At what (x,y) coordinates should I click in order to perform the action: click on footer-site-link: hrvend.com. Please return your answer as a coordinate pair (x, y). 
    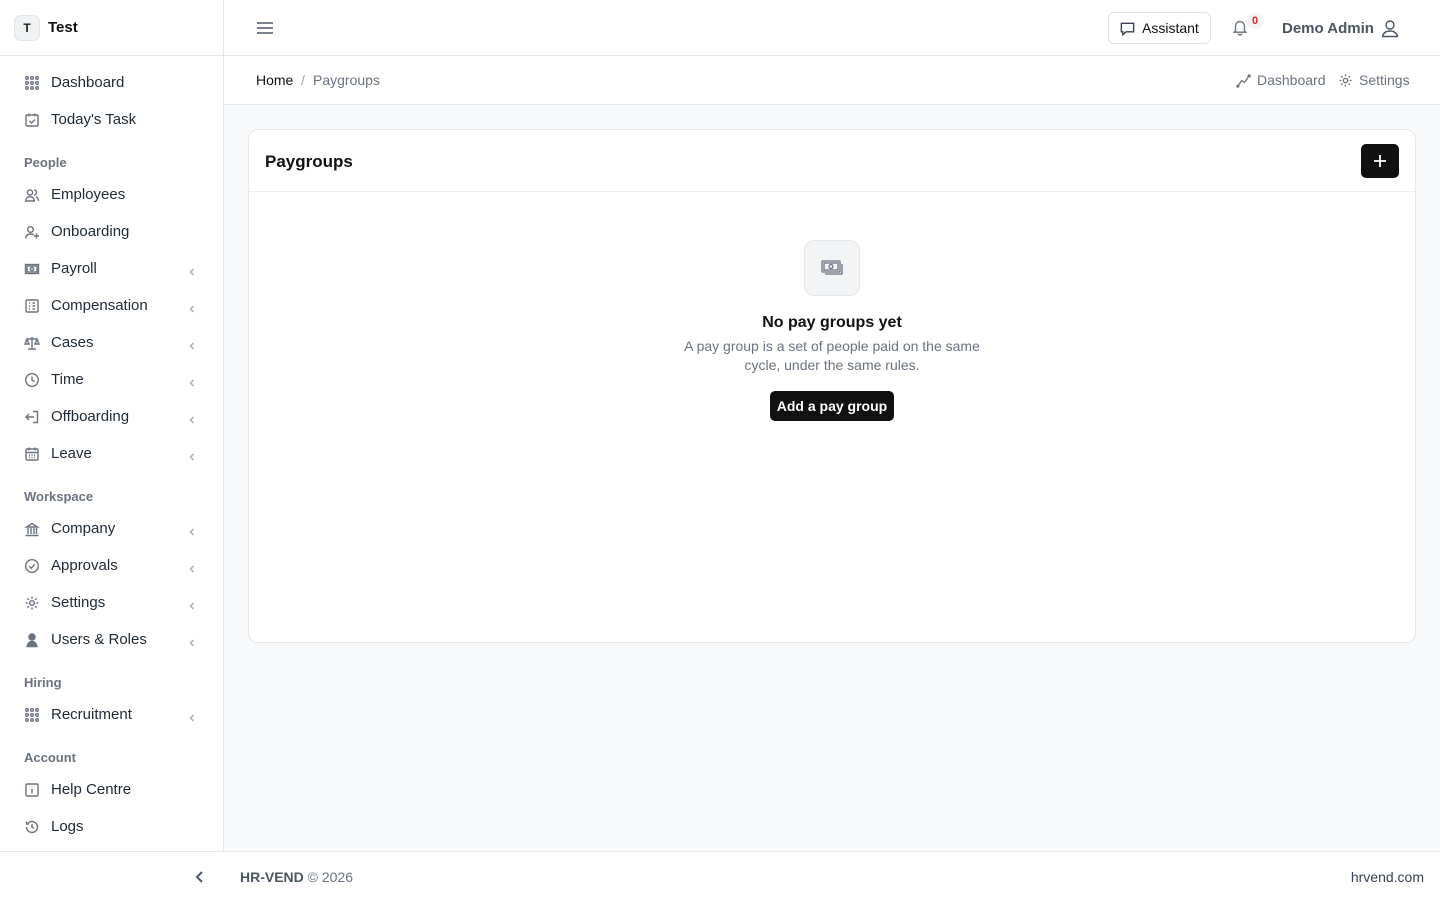
    Looking at the image, I should click on (1387, 877).